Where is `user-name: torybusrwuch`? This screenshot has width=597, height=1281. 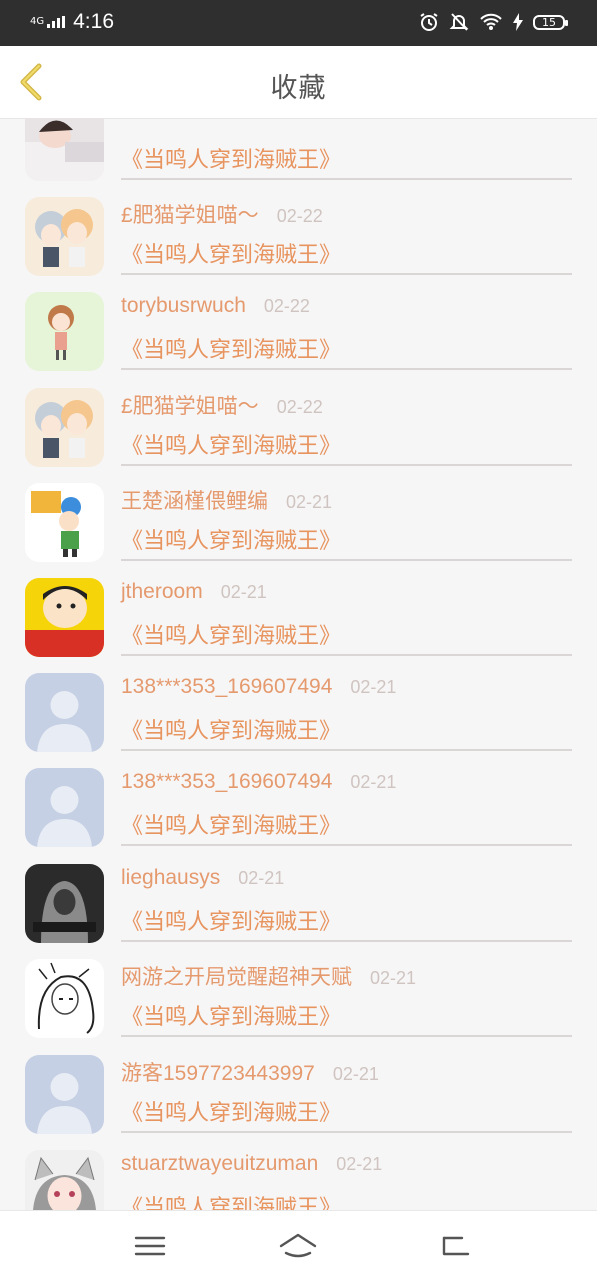 user-name: torybusrwuch is located at coordinates (183, 305).